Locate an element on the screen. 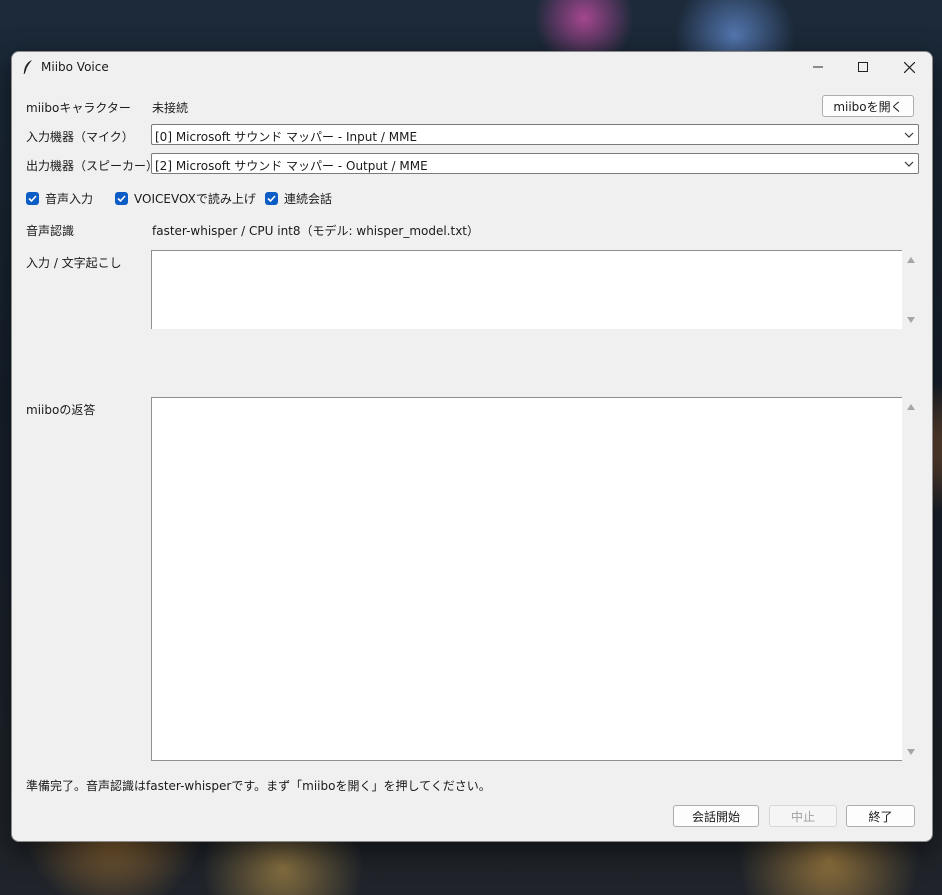  close-icon is located at coordinates (909, 67).